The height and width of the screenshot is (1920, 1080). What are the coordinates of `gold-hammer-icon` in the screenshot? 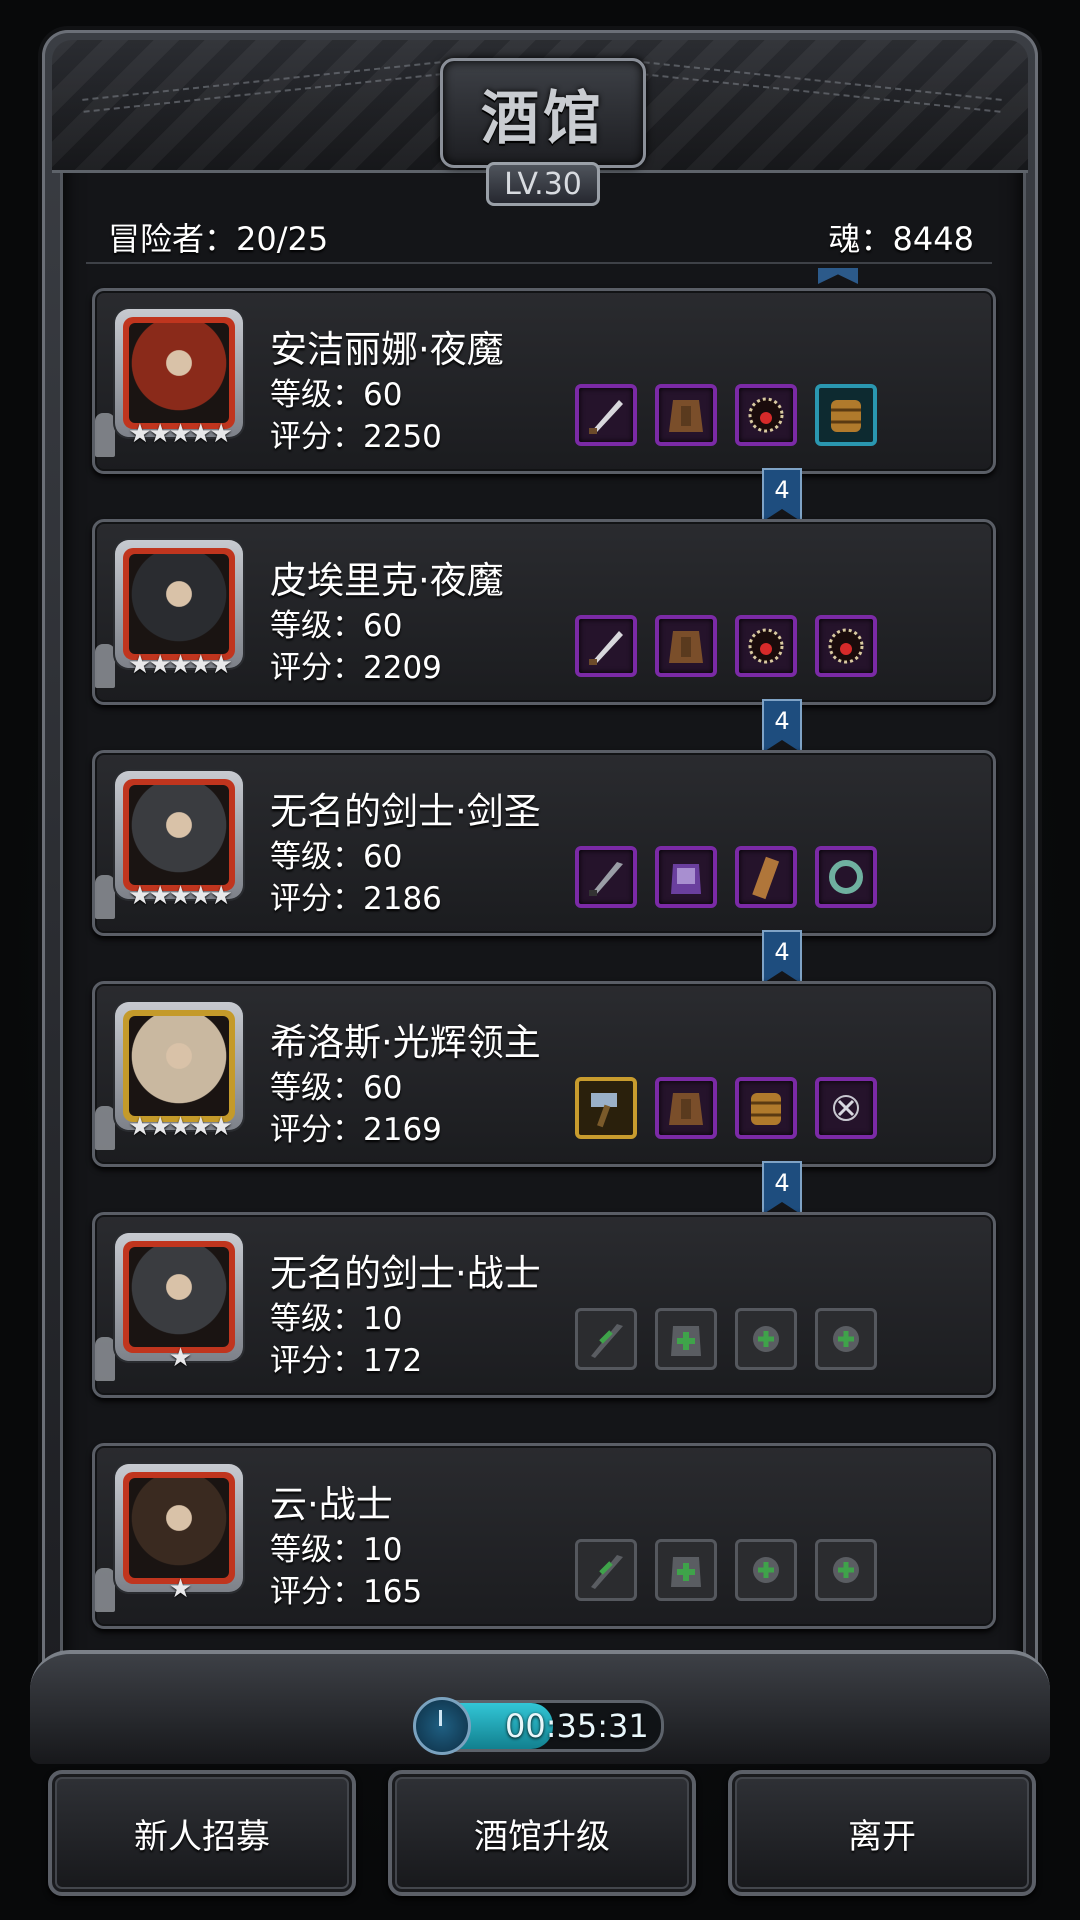 It's located at (606, 1108).